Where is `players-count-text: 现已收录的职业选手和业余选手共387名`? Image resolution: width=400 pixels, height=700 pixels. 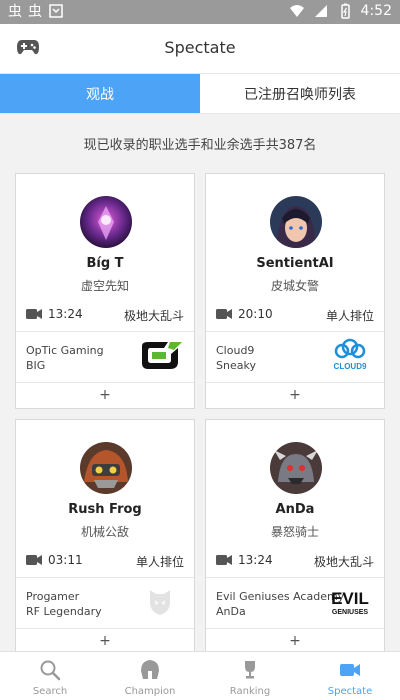
players-count-text: 现已收录的职业选手和业余选手共387名 is located at coordinates (200, 145).